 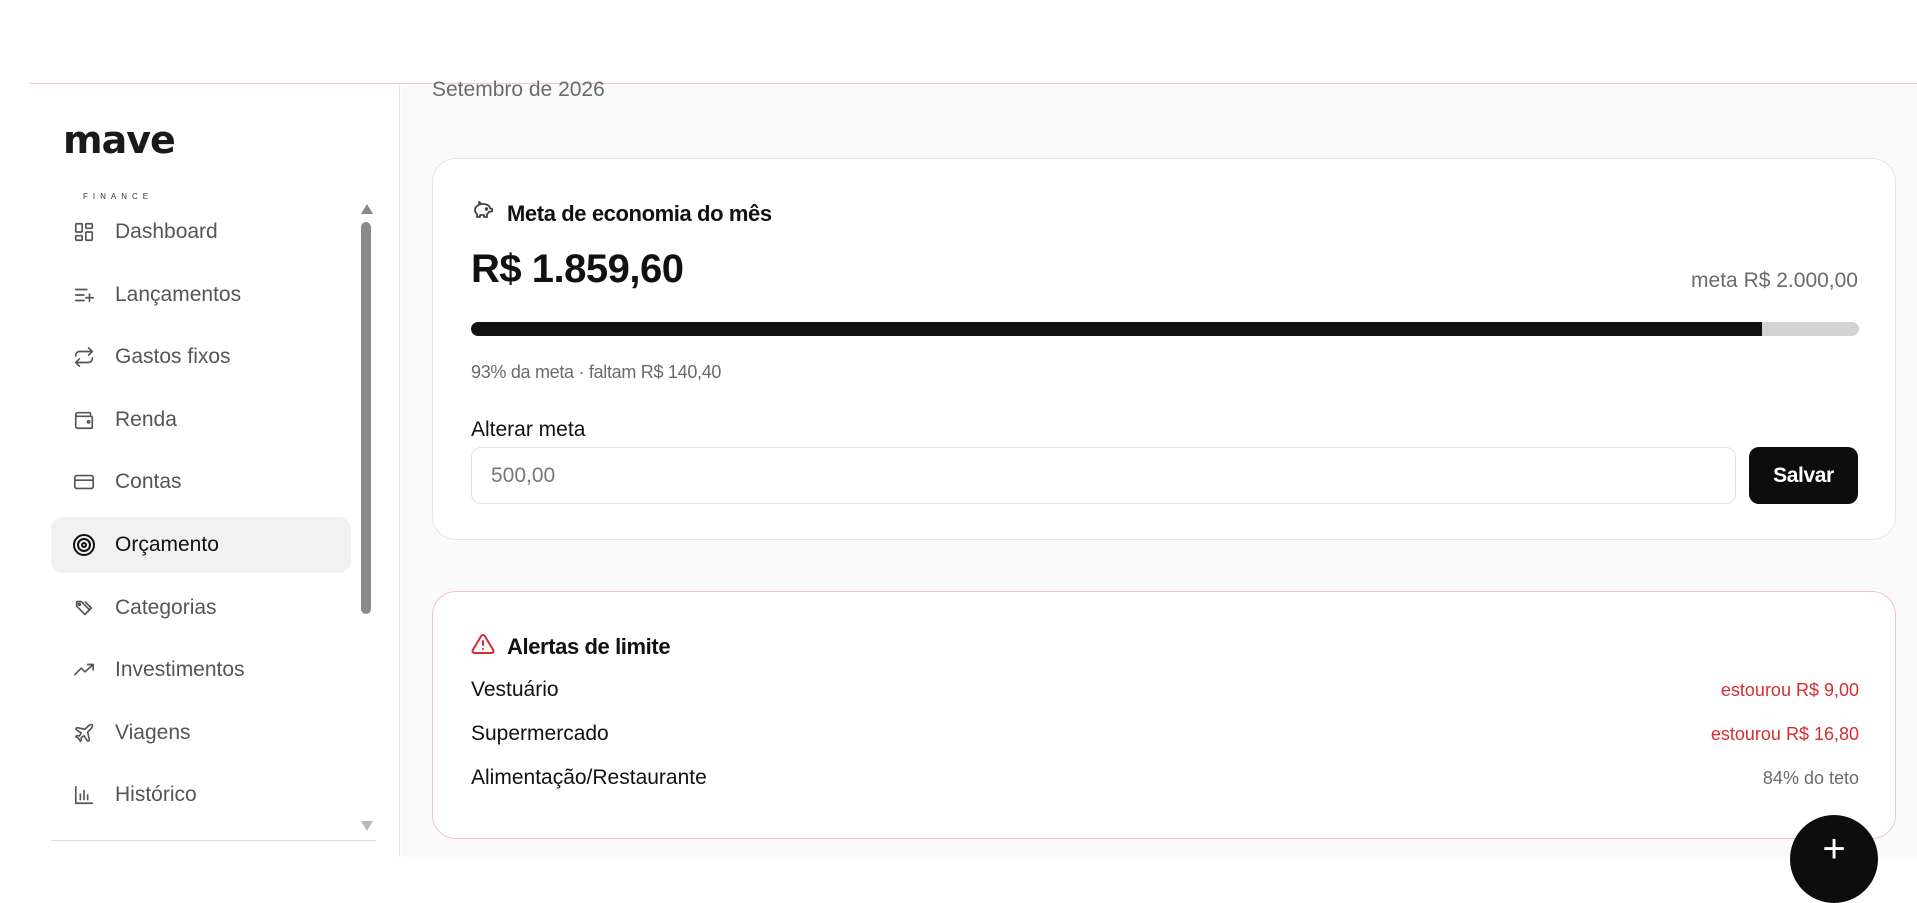 What do you see at coordinates (201, 482) in the screenshot?
I see `sidebar-item-contas: Contas` at bounding box center [201, 482].